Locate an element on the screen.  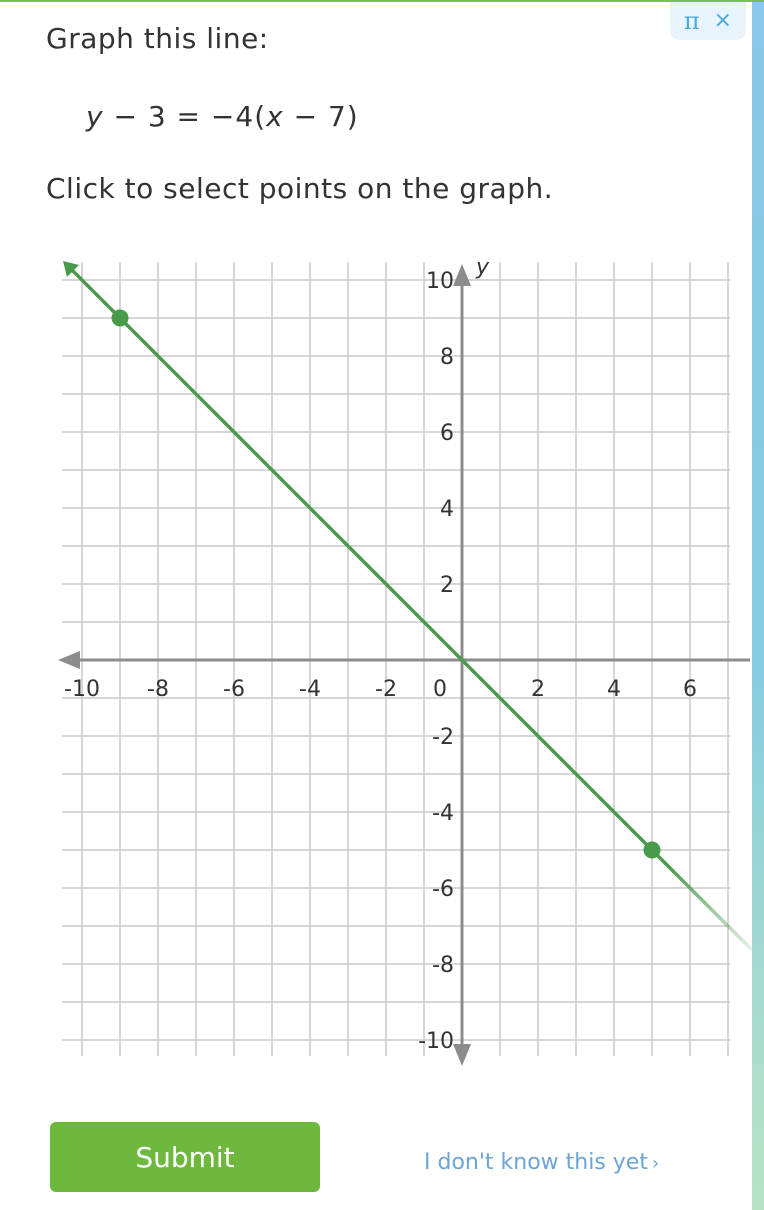
chevron-right-icon: › is located at coordinates (655, 1163).